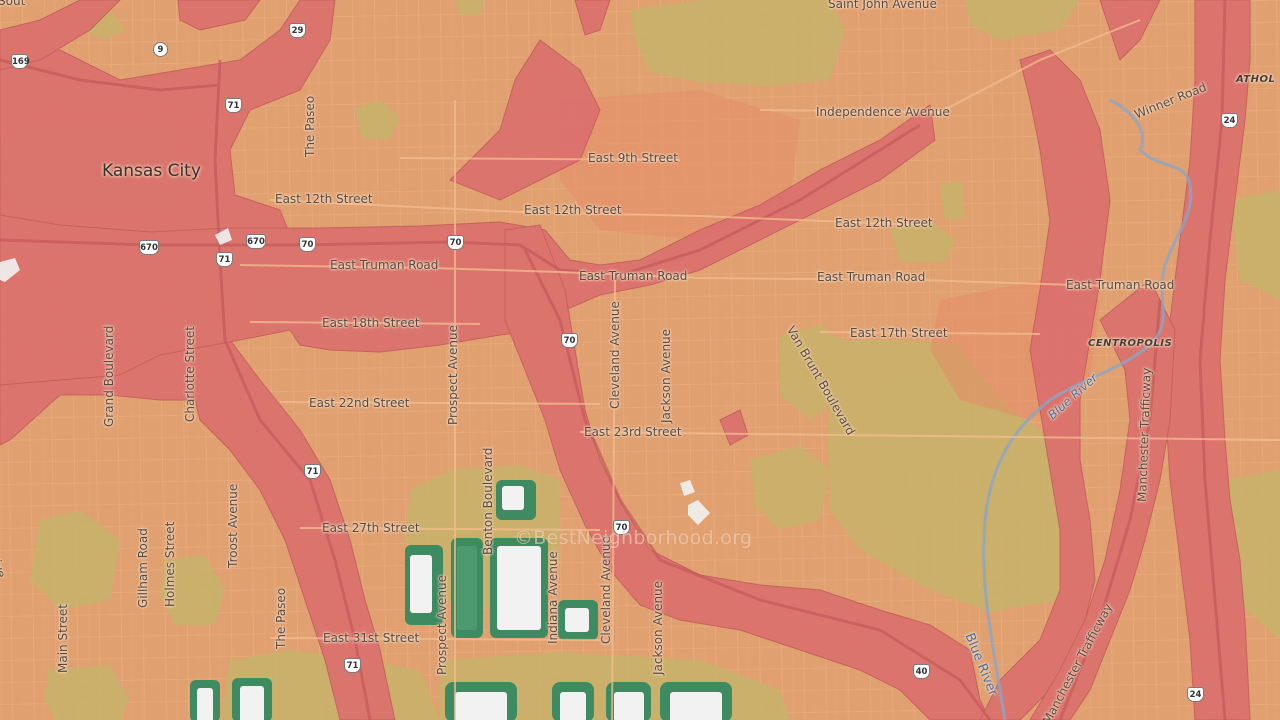  Describe the element at coordinates (359, 403) in the screenshot. I see `street-label-east-22nd: East 22nd Street` at that location.